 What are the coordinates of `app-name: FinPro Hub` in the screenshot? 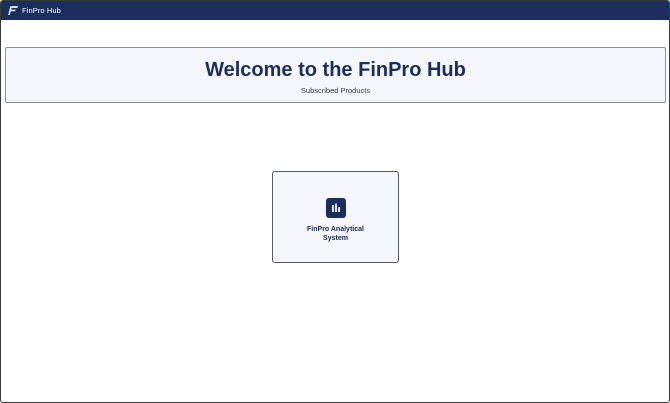 It's located at (41, 10).